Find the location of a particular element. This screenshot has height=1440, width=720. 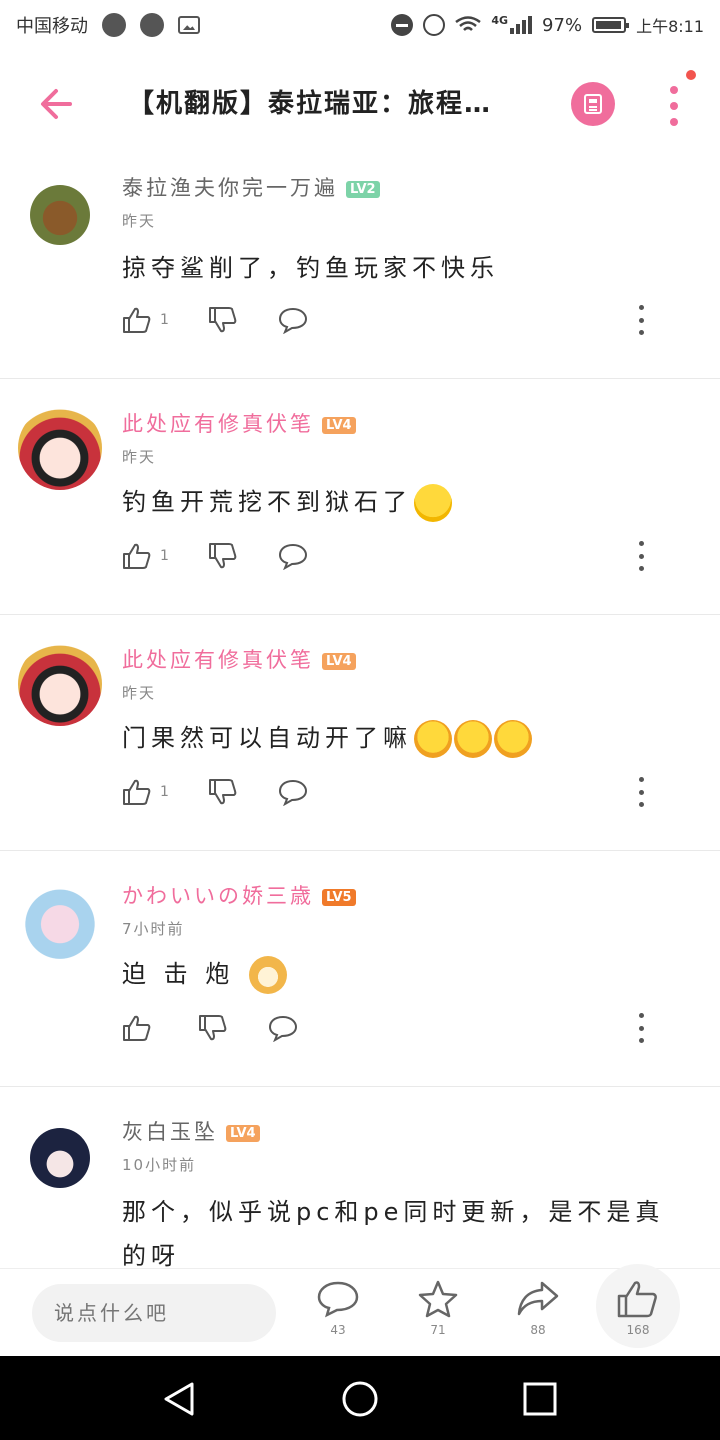

level-badge: LV2 is located at coordinates (363, 189).